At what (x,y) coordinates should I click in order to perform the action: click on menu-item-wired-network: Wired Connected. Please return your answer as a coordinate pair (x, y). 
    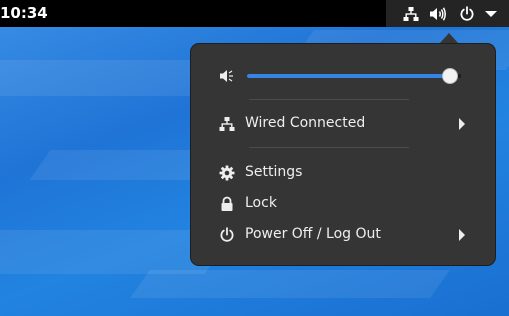
    Looking at the image, I should click on (344, 124).